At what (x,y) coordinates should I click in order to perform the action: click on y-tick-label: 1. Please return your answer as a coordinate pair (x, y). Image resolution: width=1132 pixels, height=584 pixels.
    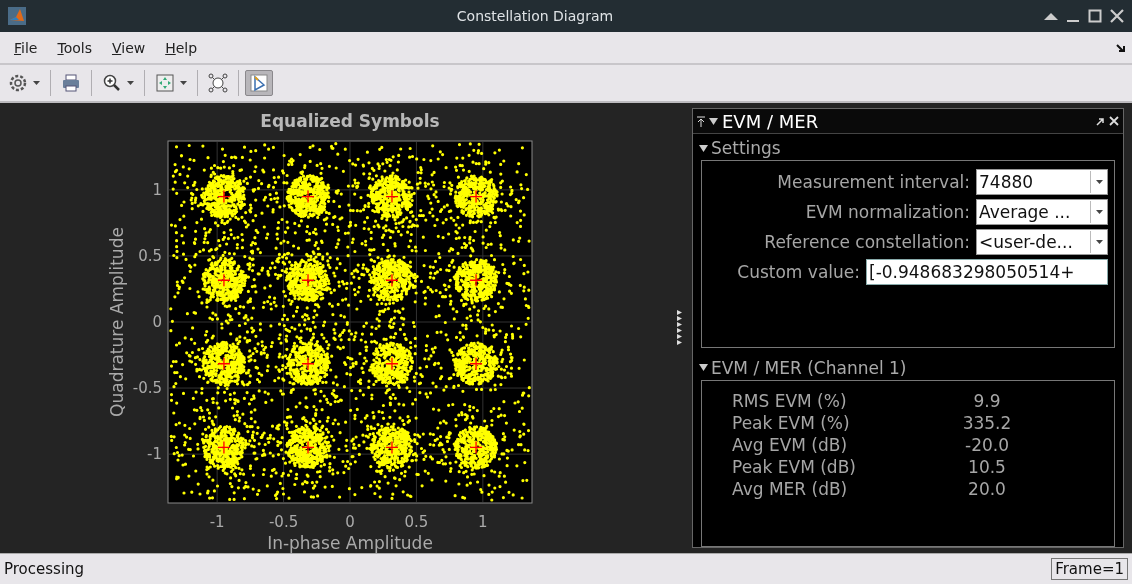
    Looking at the image, I should click on (157, 189).